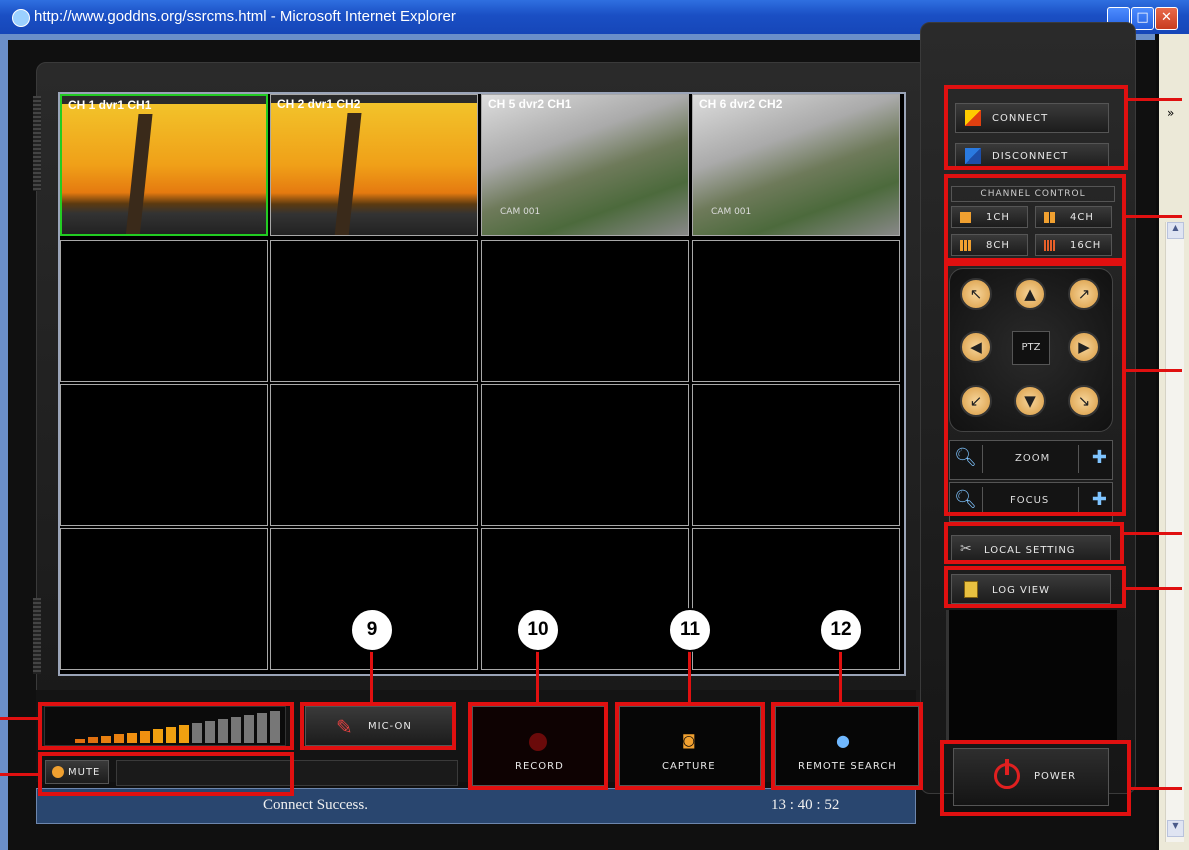 This screenshot has width=1189, height=850. I want to click on status-message: Connect Success., so click(315, 805).